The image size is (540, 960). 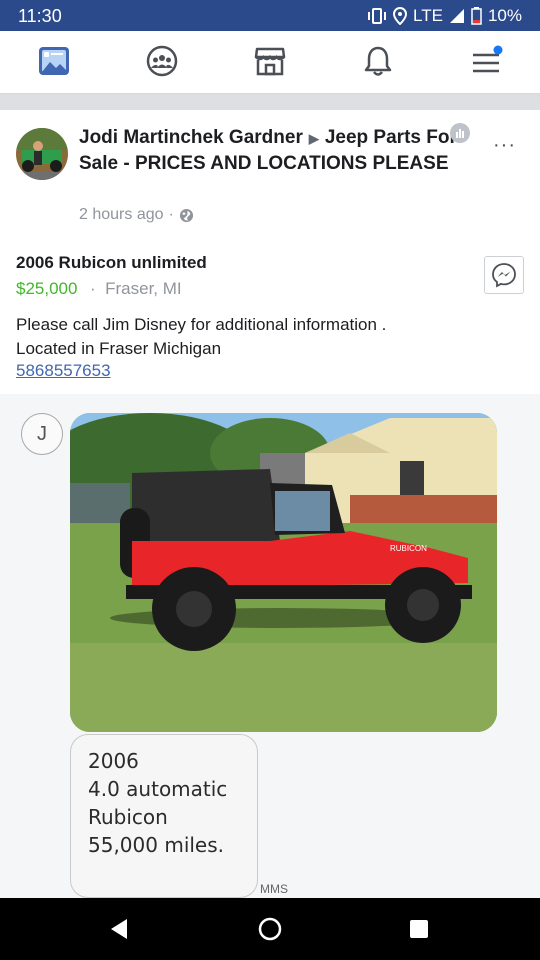 What do you see at coordinates (400, 16) in the screenshot?
I see `location-icon` at bounding box center [400, 16].